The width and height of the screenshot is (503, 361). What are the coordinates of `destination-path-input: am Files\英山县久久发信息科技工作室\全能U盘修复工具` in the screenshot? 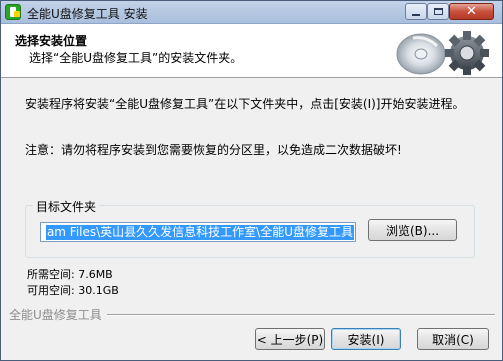 It's located at (198, 232).